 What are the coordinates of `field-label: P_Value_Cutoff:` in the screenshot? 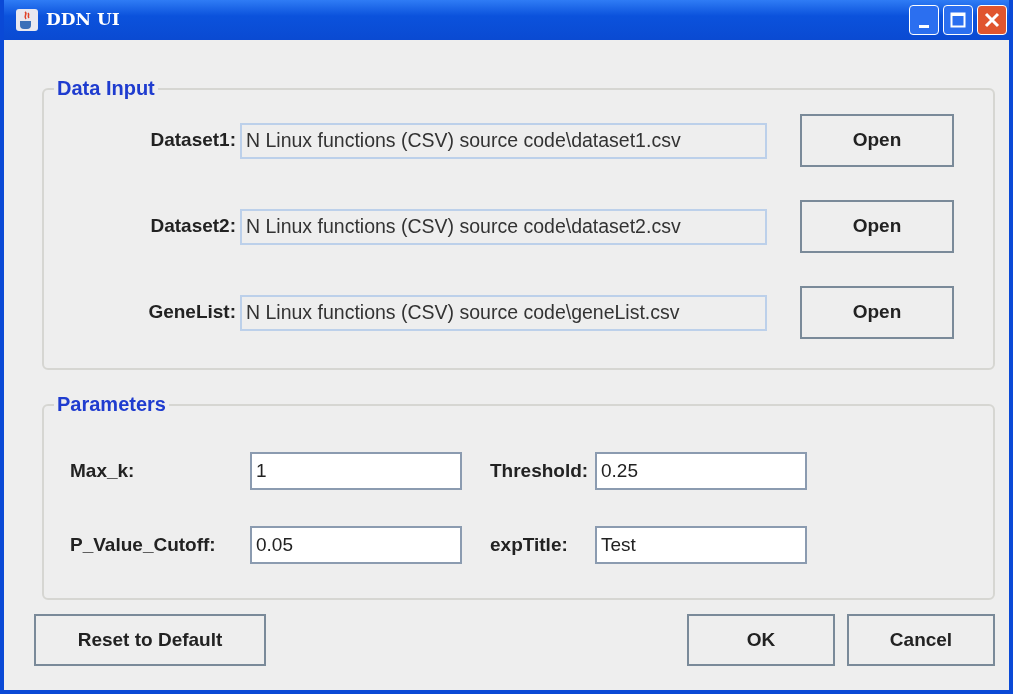 It's located at (143, 544).